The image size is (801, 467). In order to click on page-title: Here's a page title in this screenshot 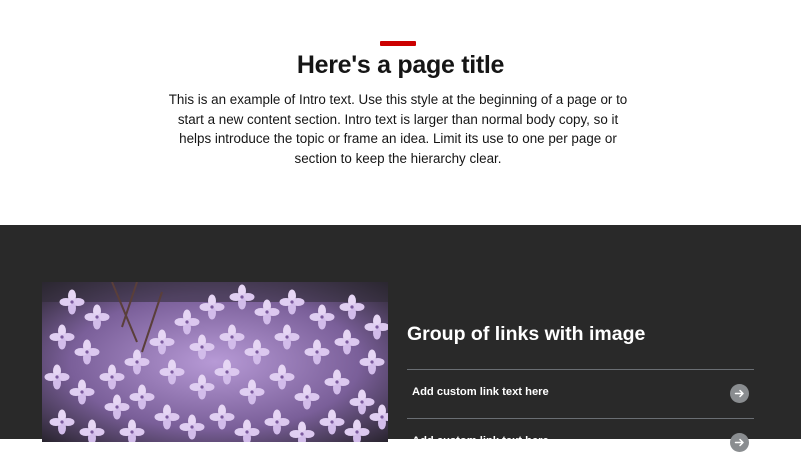, I will do `click(400, 65)`.